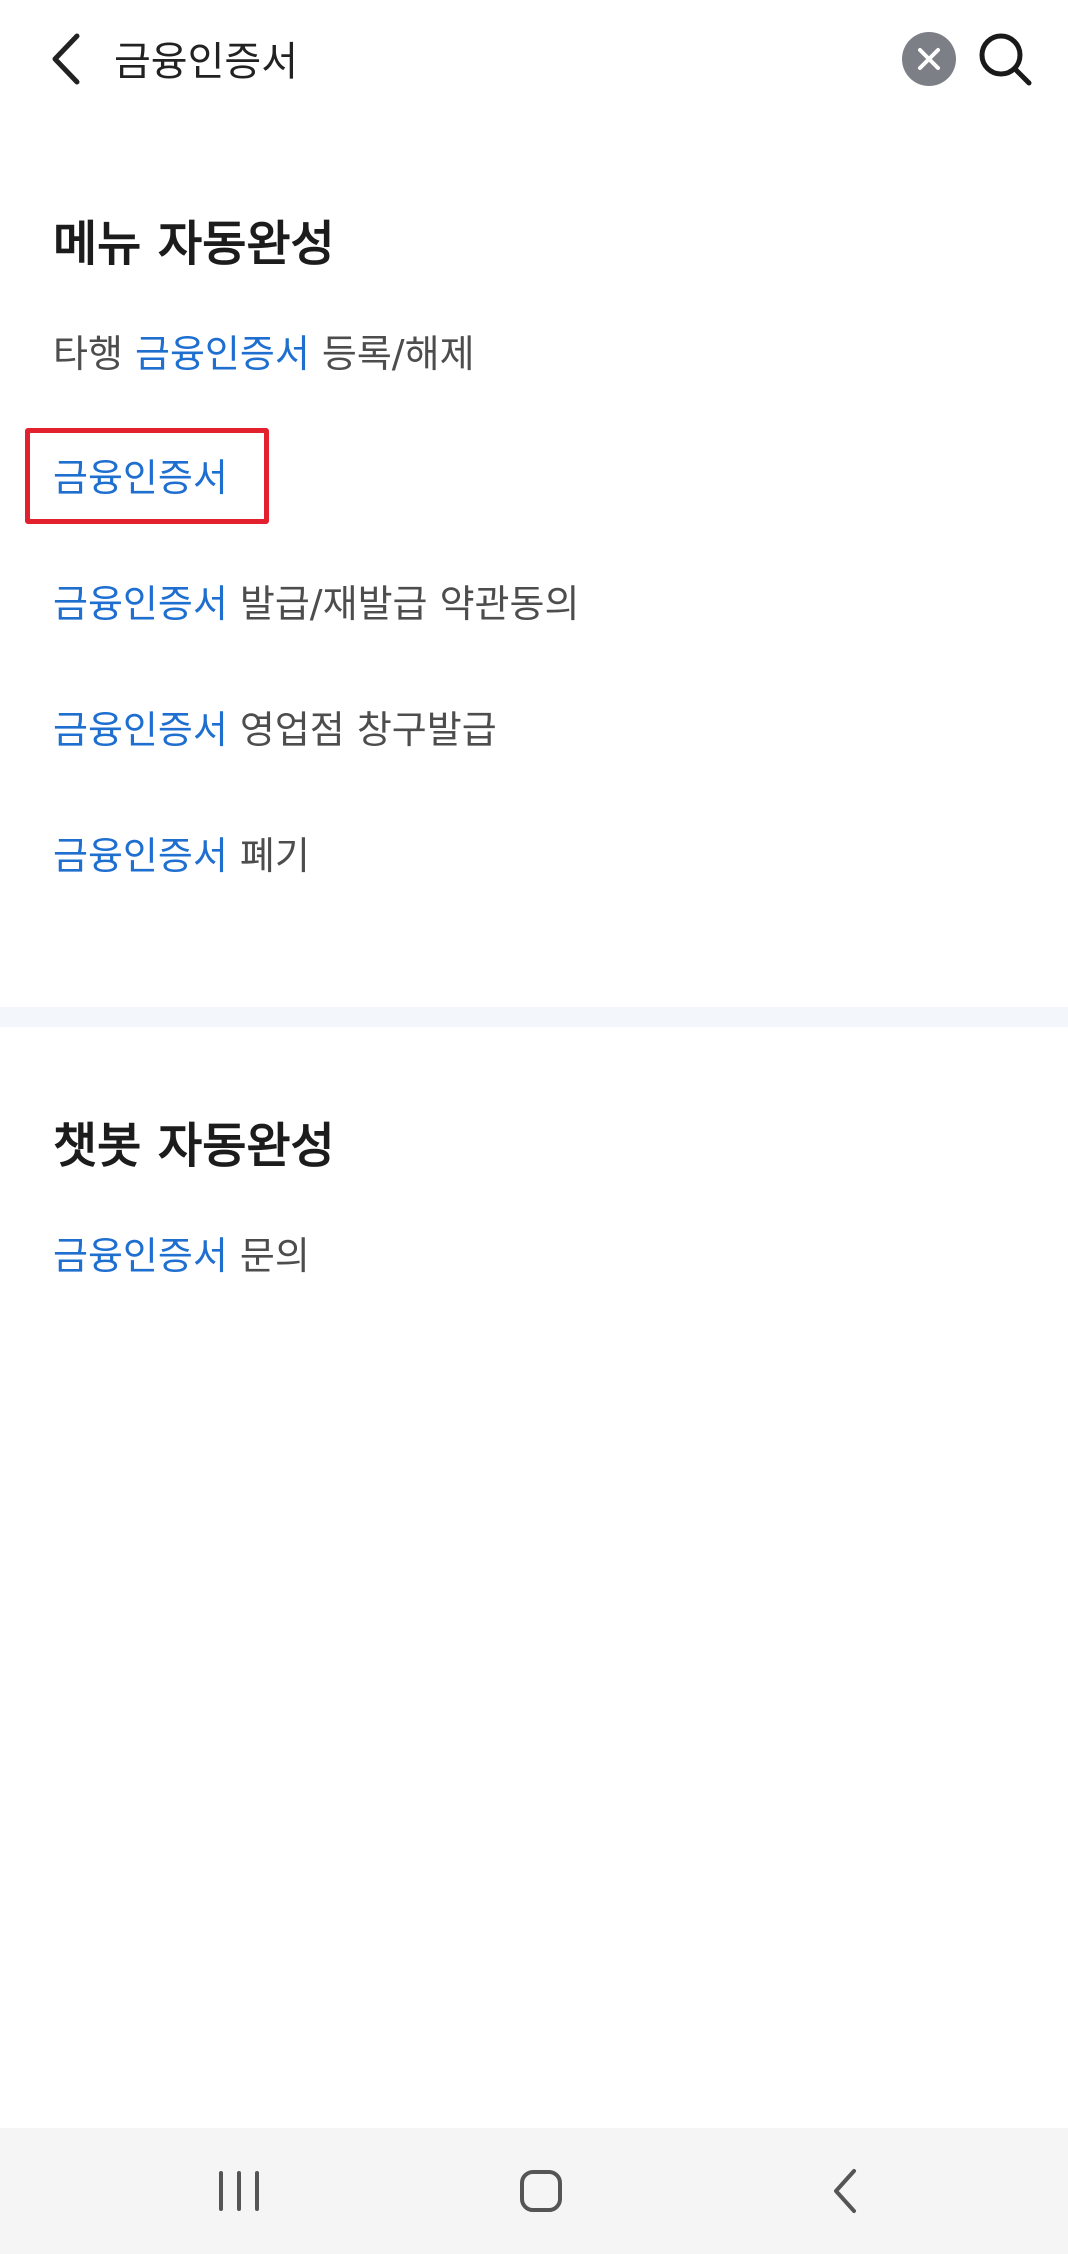 The image size is (1068, 2254). What do you see at coordinates (362, 730) in the screenshot?
I see `suggestion-suffix: 영업점 창구발급` at bounding box center [362, 730].